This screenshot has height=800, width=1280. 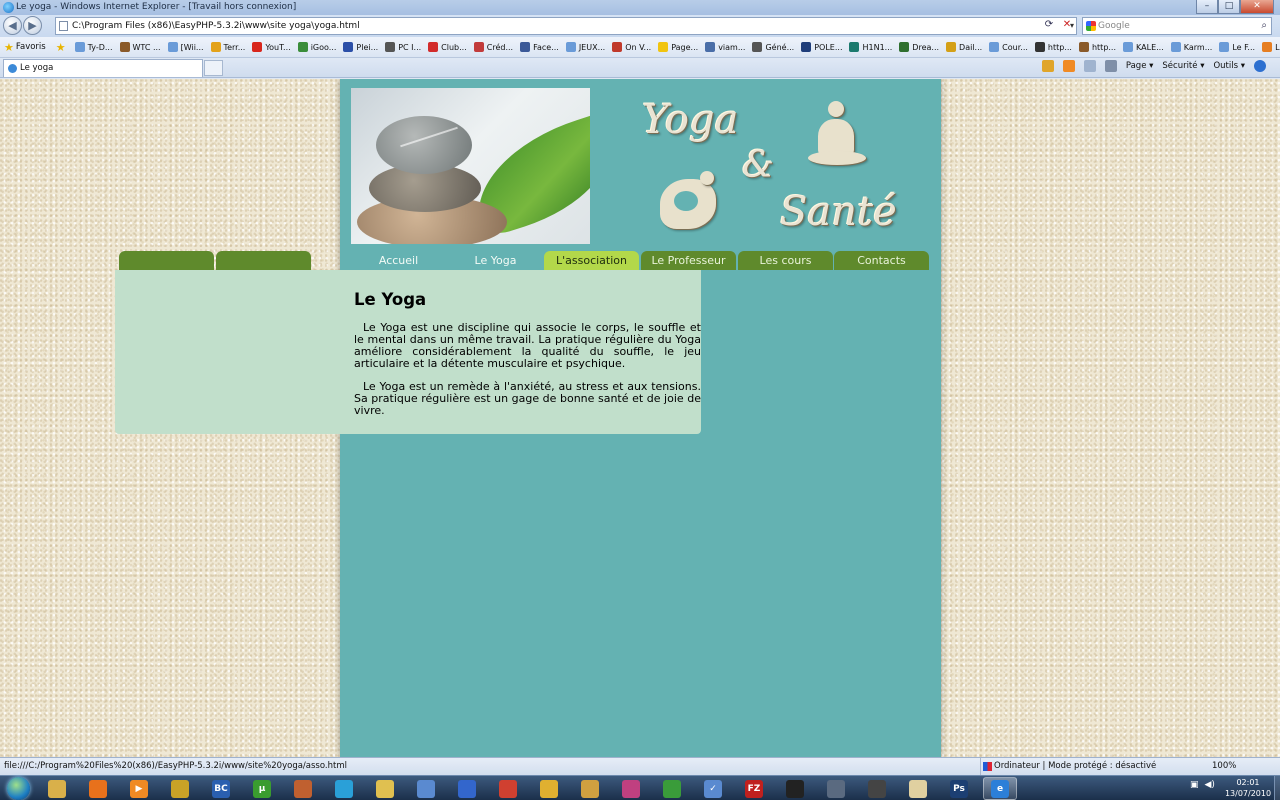 What do you see at coordinates (1000, 788) in the screenshot?
I see `taskbar-internet-explorer: e` at bounding box center [1000, 788].